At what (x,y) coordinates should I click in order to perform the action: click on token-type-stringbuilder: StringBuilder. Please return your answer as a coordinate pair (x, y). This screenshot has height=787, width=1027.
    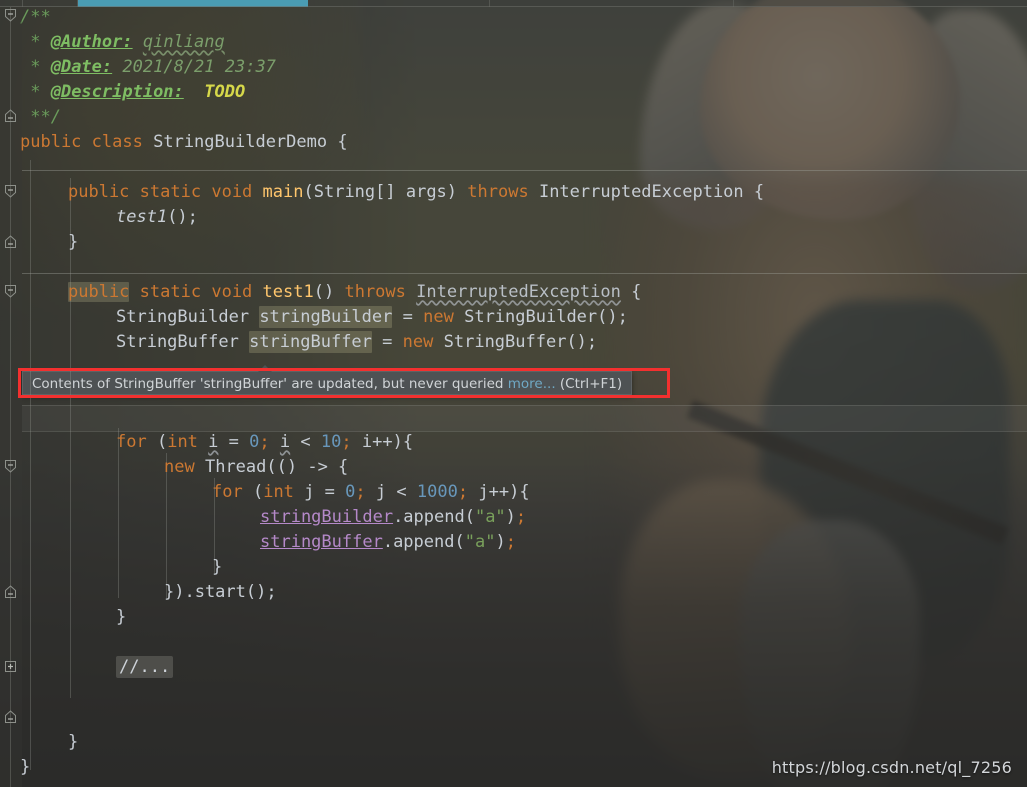
    Looking at the image, I should click on (183, 317).